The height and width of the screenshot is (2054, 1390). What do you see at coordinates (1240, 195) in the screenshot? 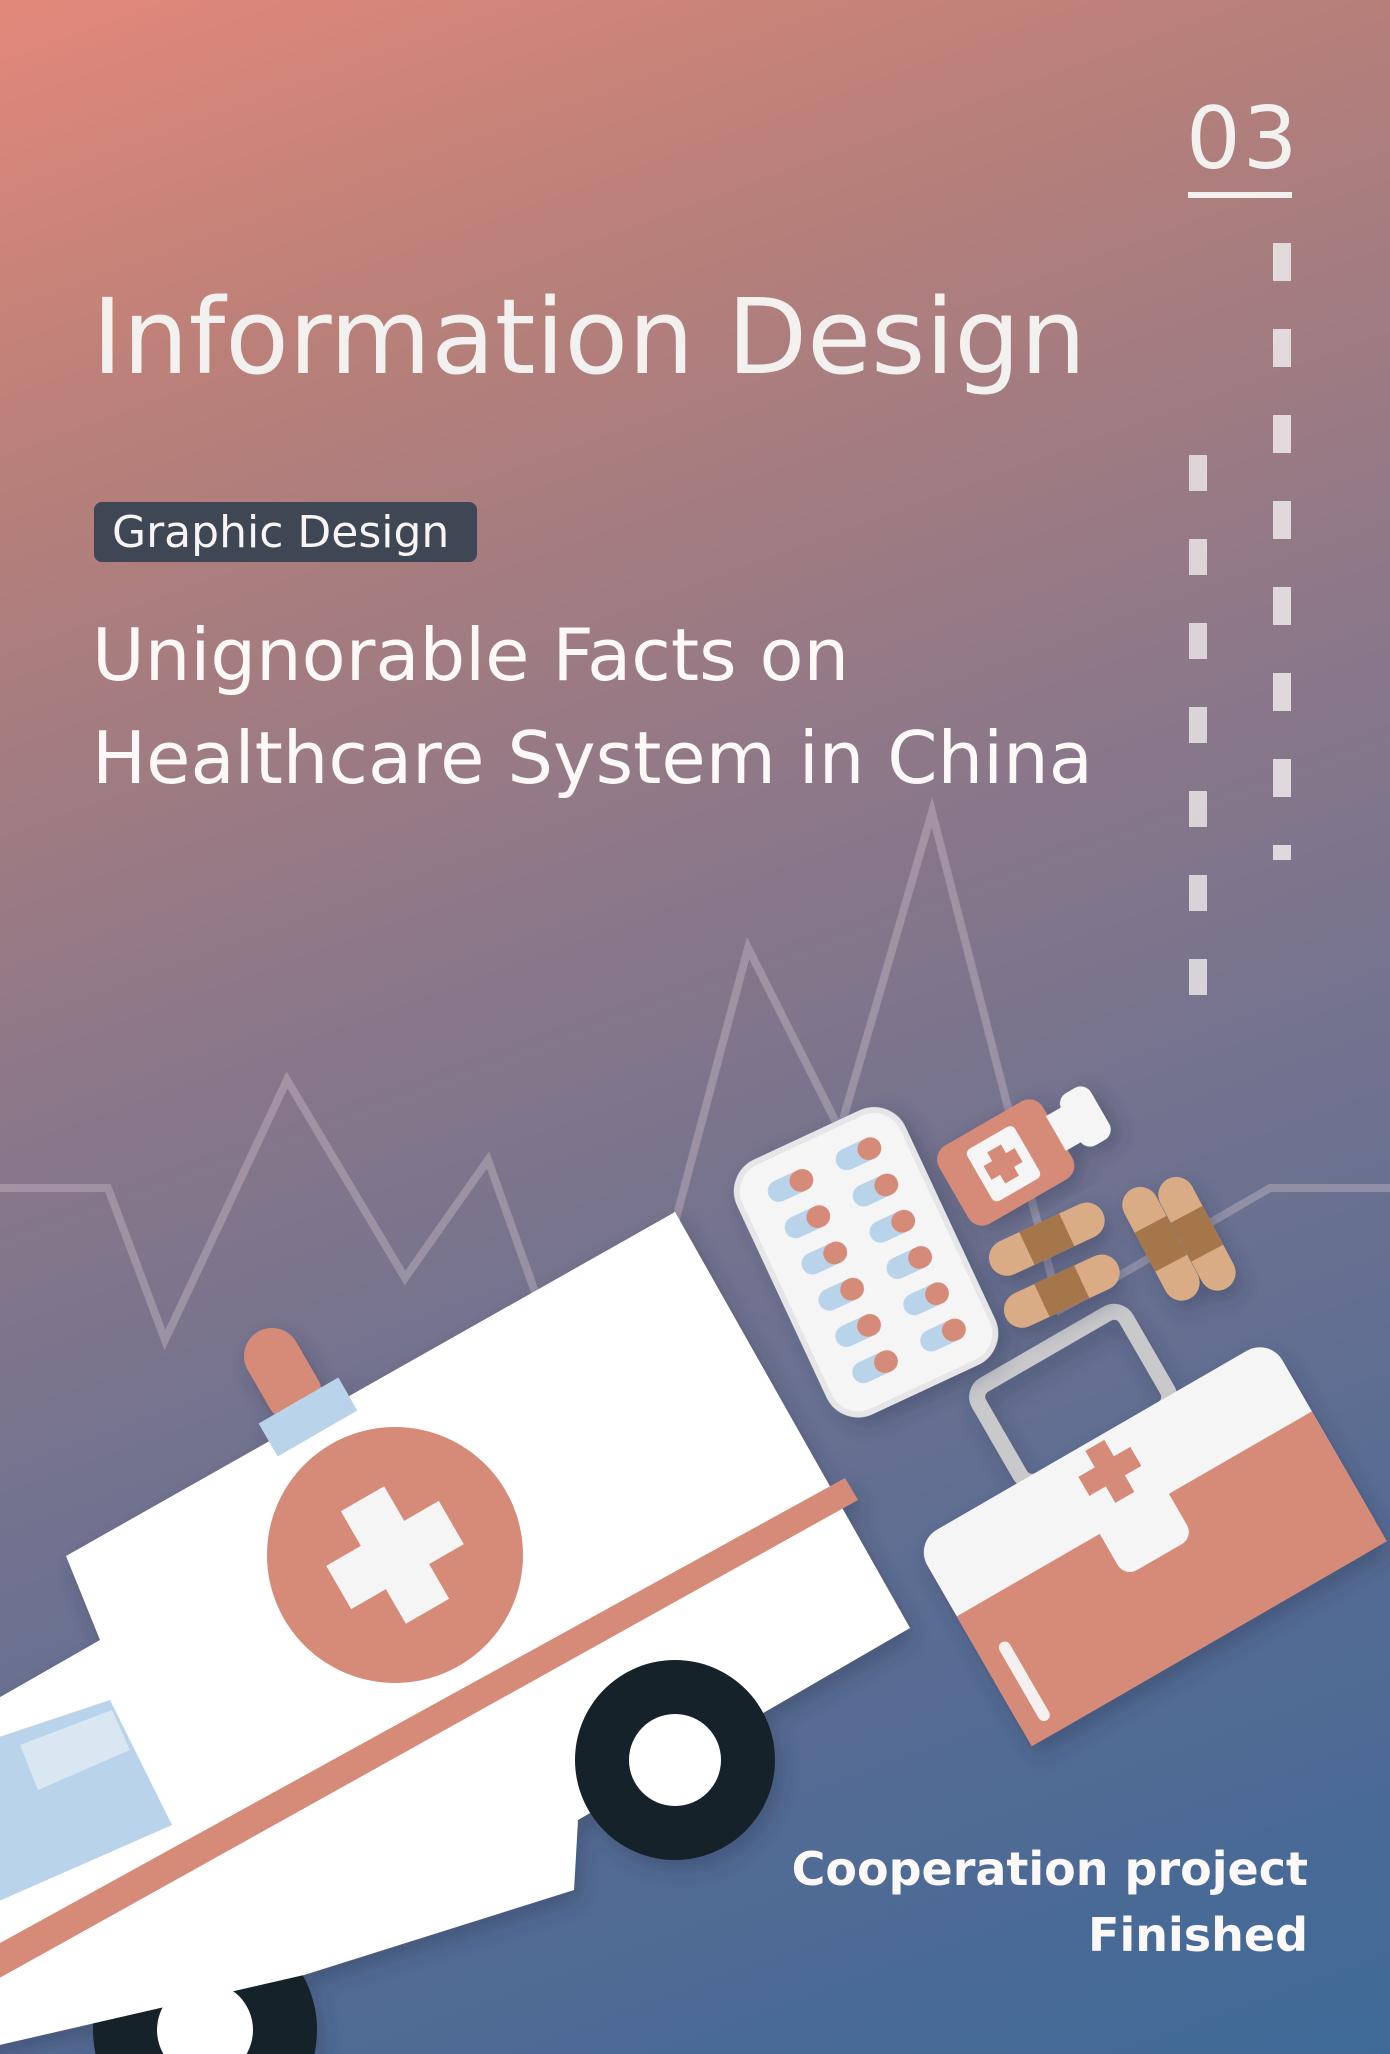
I see `page-number-underline` at bounding box center [1240, 195].